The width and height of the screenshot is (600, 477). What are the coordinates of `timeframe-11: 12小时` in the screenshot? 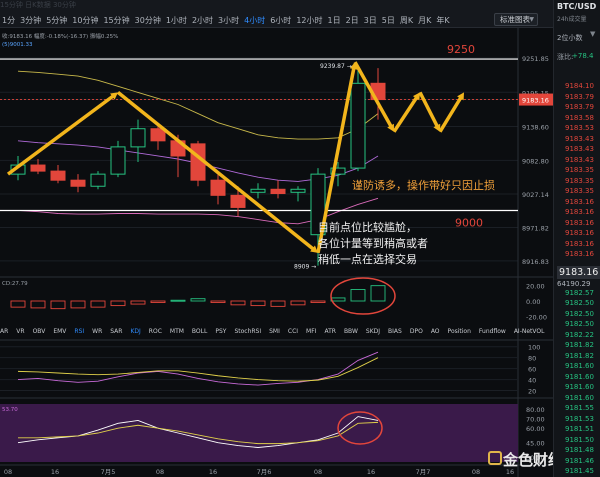 It's located at (309, 20).